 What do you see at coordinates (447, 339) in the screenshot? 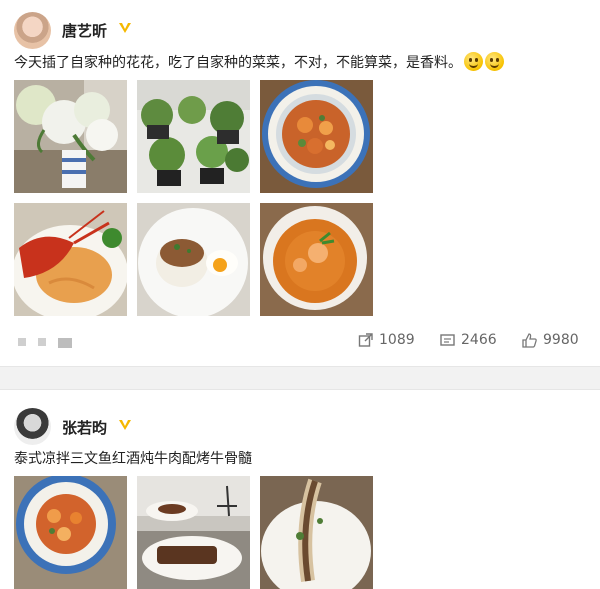
I see `comment-icon` at bounding box center [447, 339].